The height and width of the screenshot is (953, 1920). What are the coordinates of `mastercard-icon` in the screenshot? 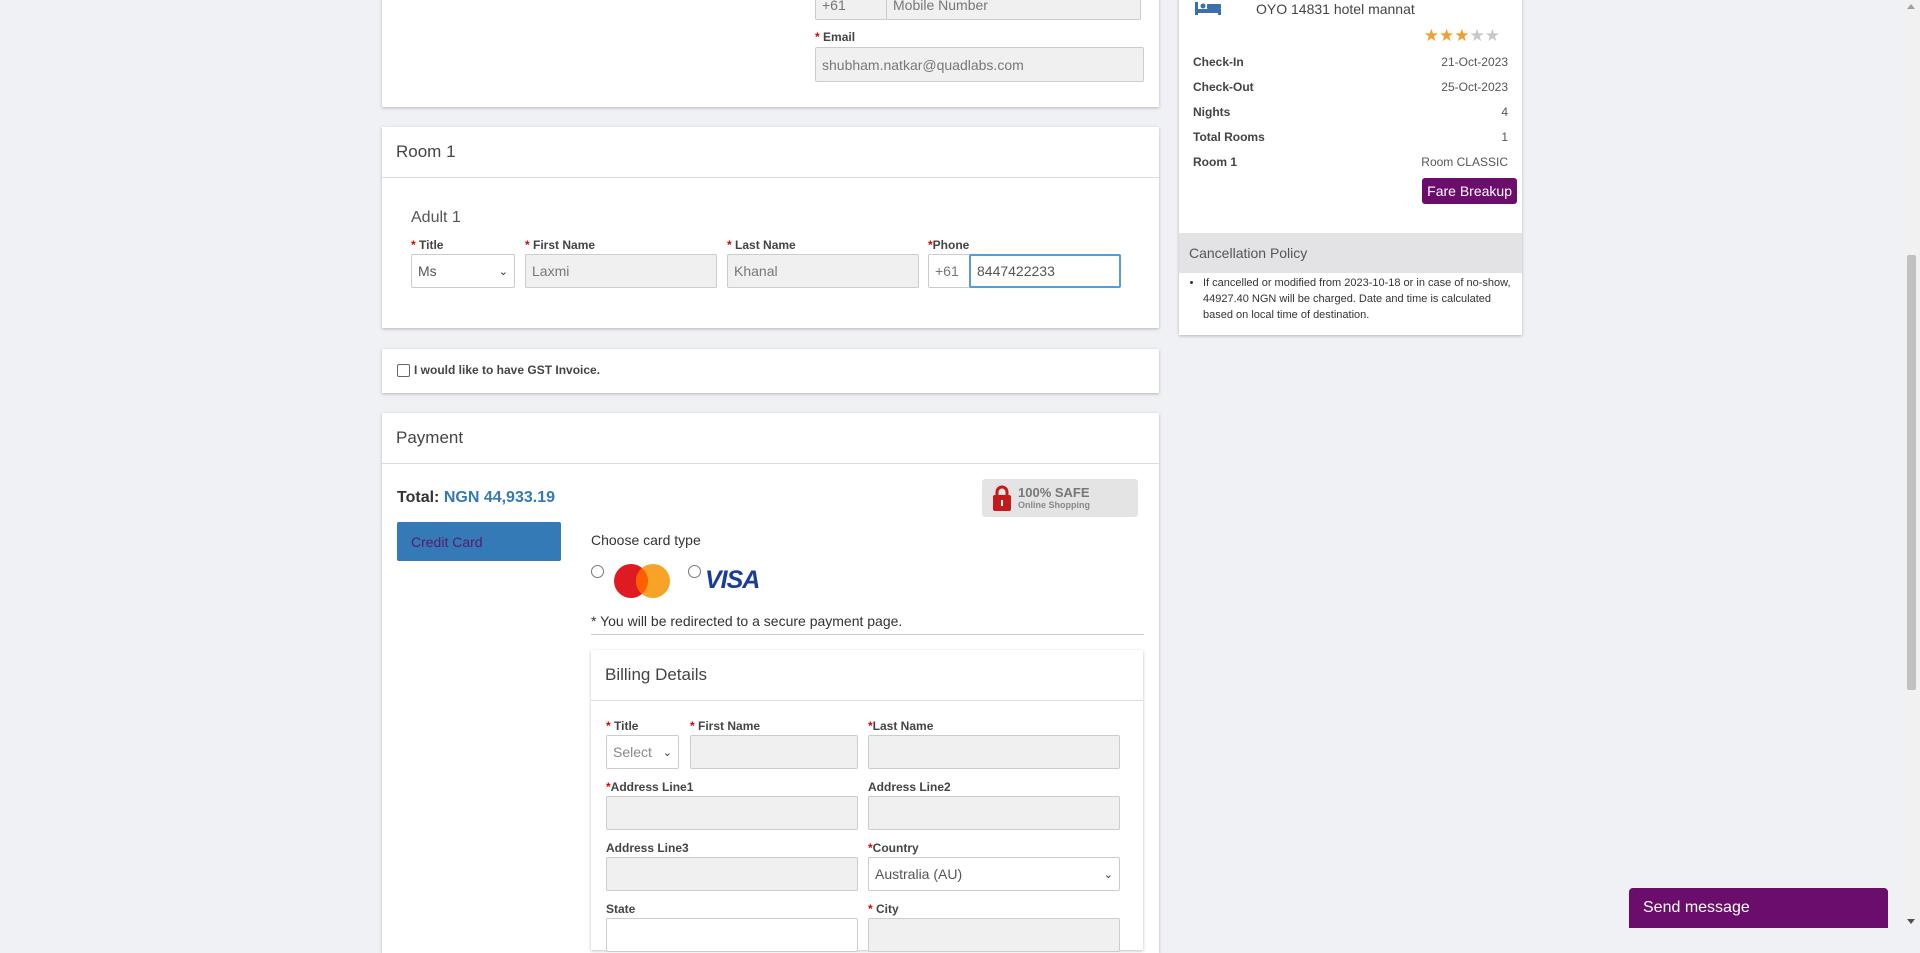 It's located at (642, 581).